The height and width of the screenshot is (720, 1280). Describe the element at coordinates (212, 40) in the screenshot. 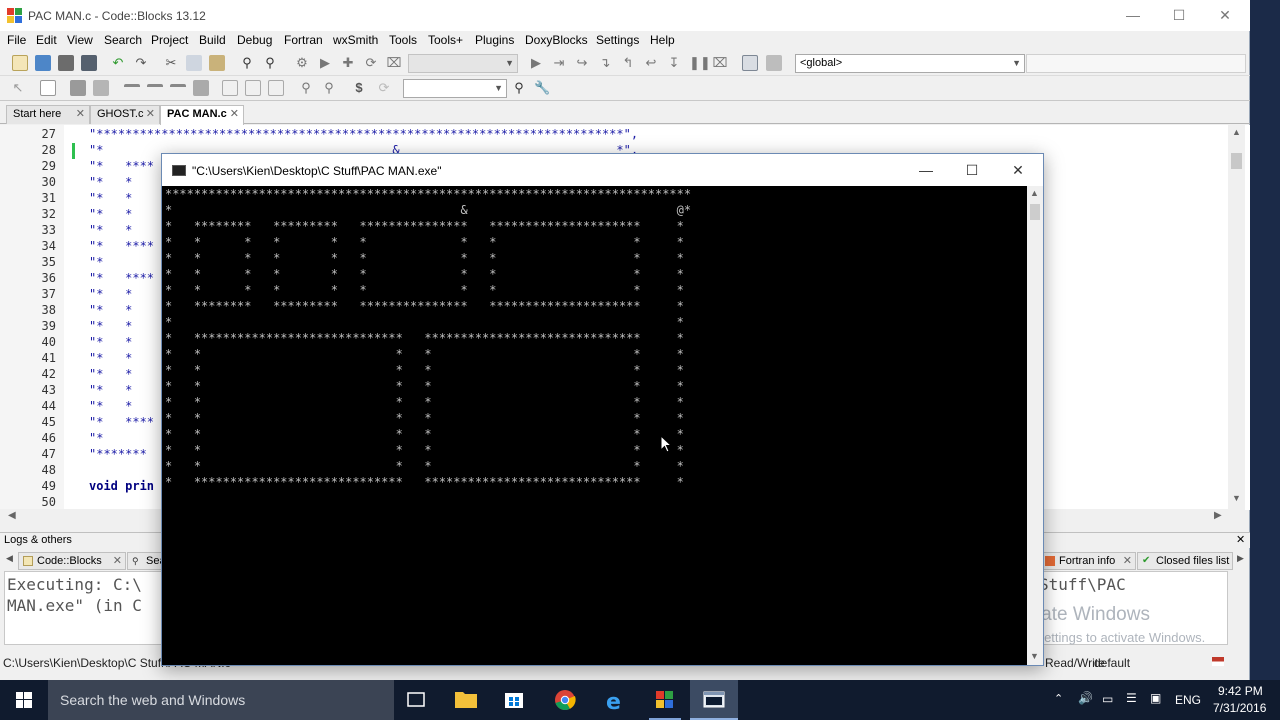

I see `menu-build: Build` at that location.